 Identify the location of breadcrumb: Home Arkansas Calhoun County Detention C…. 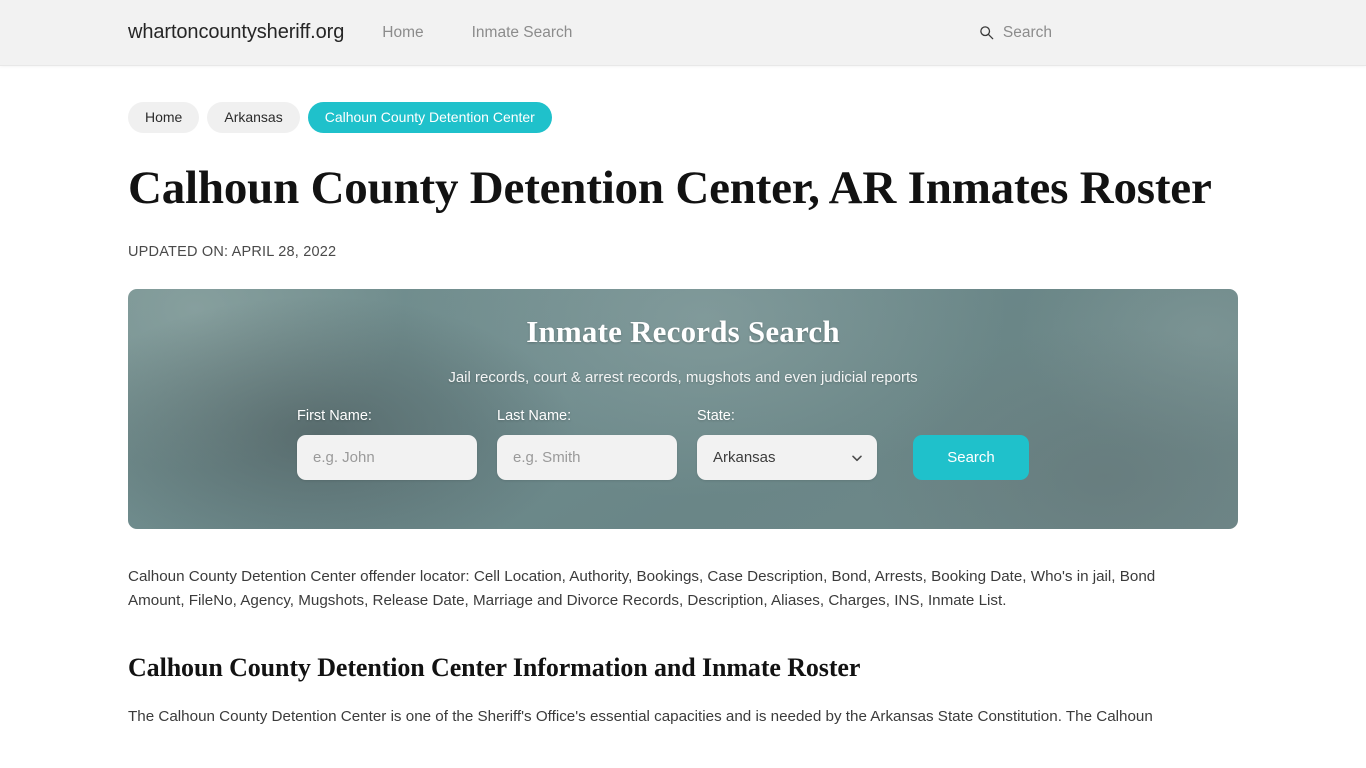
(683, 99).